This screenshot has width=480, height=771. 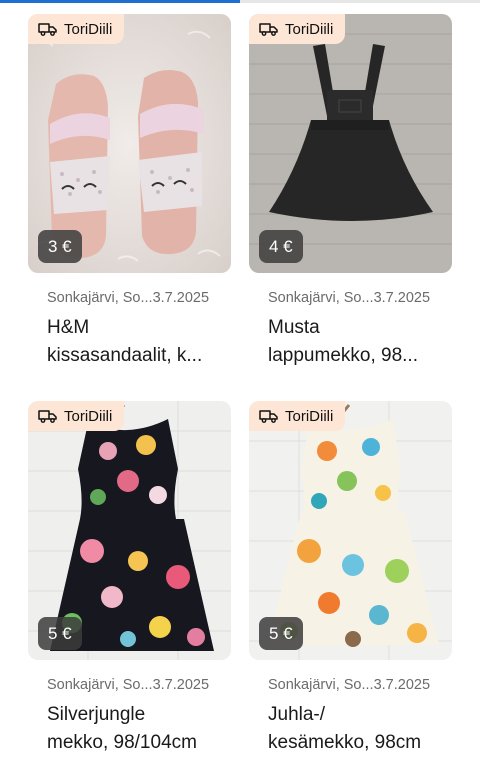 I want to click on listing-photo-summer-dress: ToriDiili 5 €, so click(x=350, y=530).